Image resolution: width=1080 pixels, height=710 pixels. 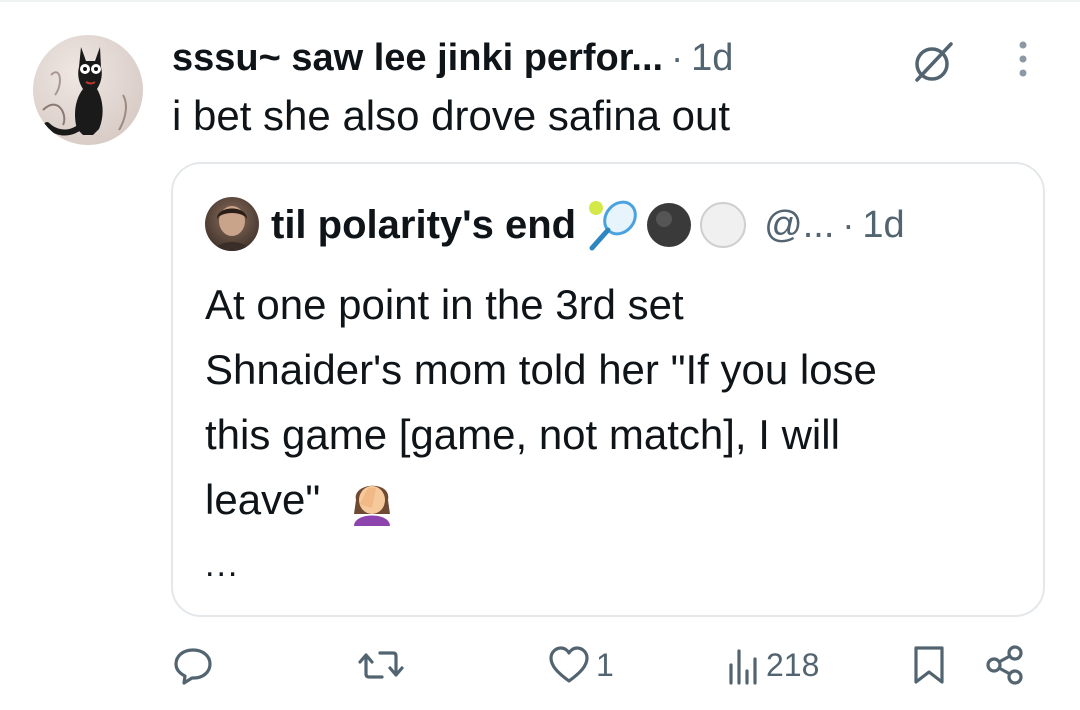 I want to click on views-icon, so click(x=743, y=667).